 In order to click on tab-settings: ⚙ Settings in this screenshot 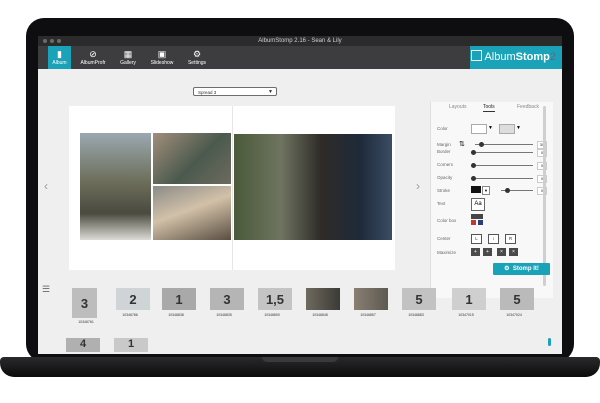, I will do `click(197, 57)`.